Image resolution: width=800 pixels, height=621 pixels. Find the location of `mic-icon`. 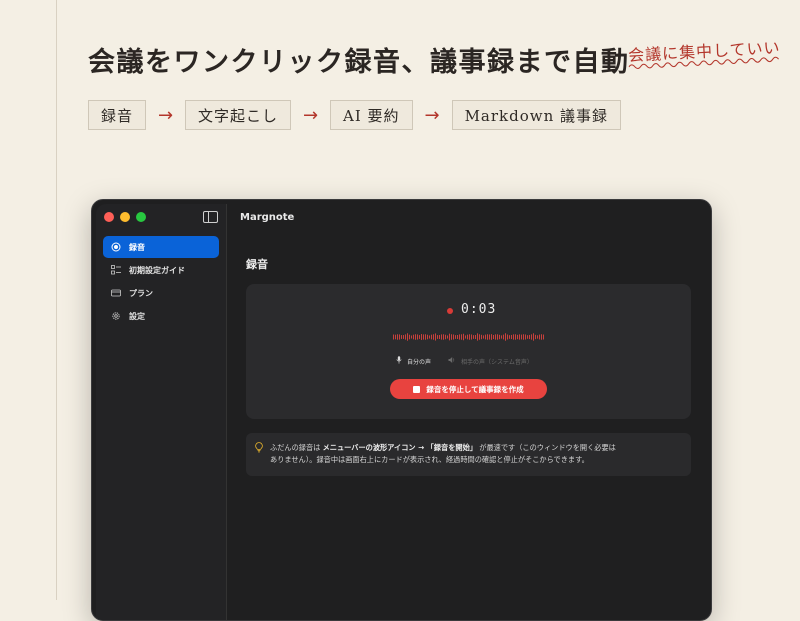

mic-icon is located at coordinates (399, 361).